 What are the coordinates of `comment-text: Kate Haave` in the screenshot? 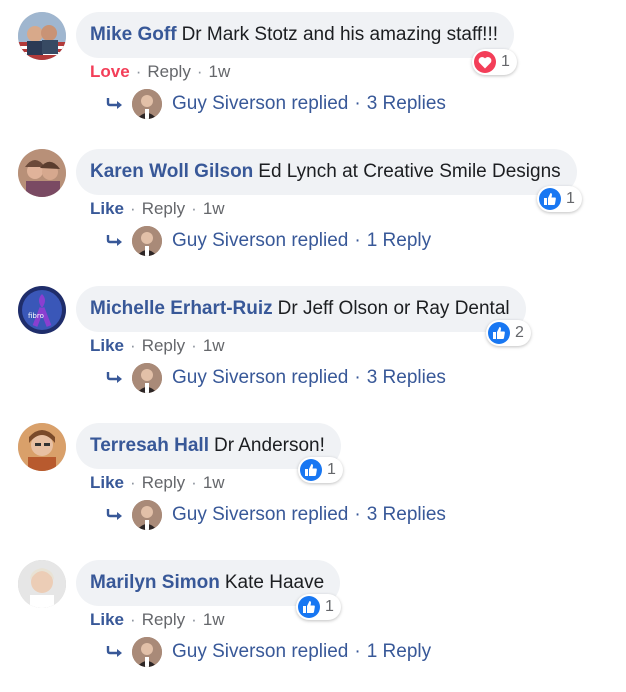 It's located at (274, 582).